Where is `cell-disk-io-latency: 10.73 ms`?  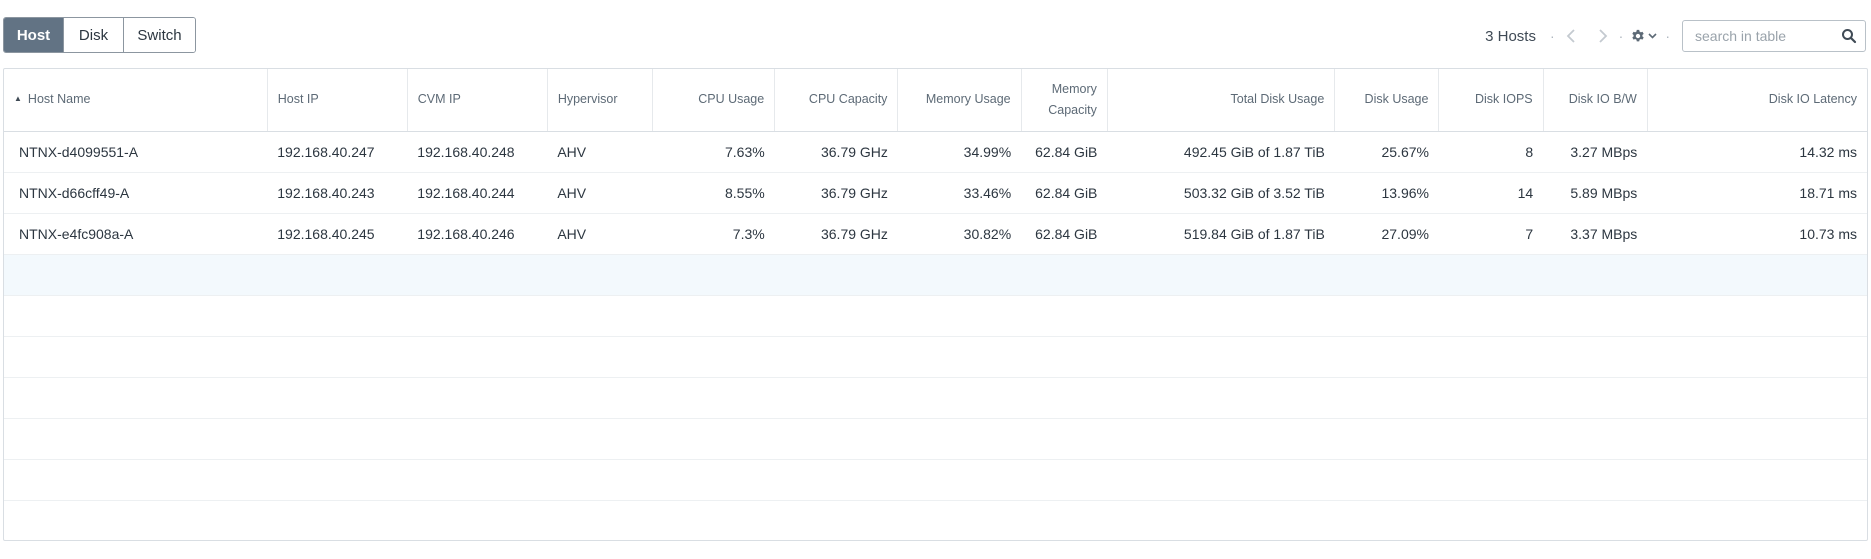 cell-disk-io-latency: 10.73 ms is located at coordinates (1757, 234).